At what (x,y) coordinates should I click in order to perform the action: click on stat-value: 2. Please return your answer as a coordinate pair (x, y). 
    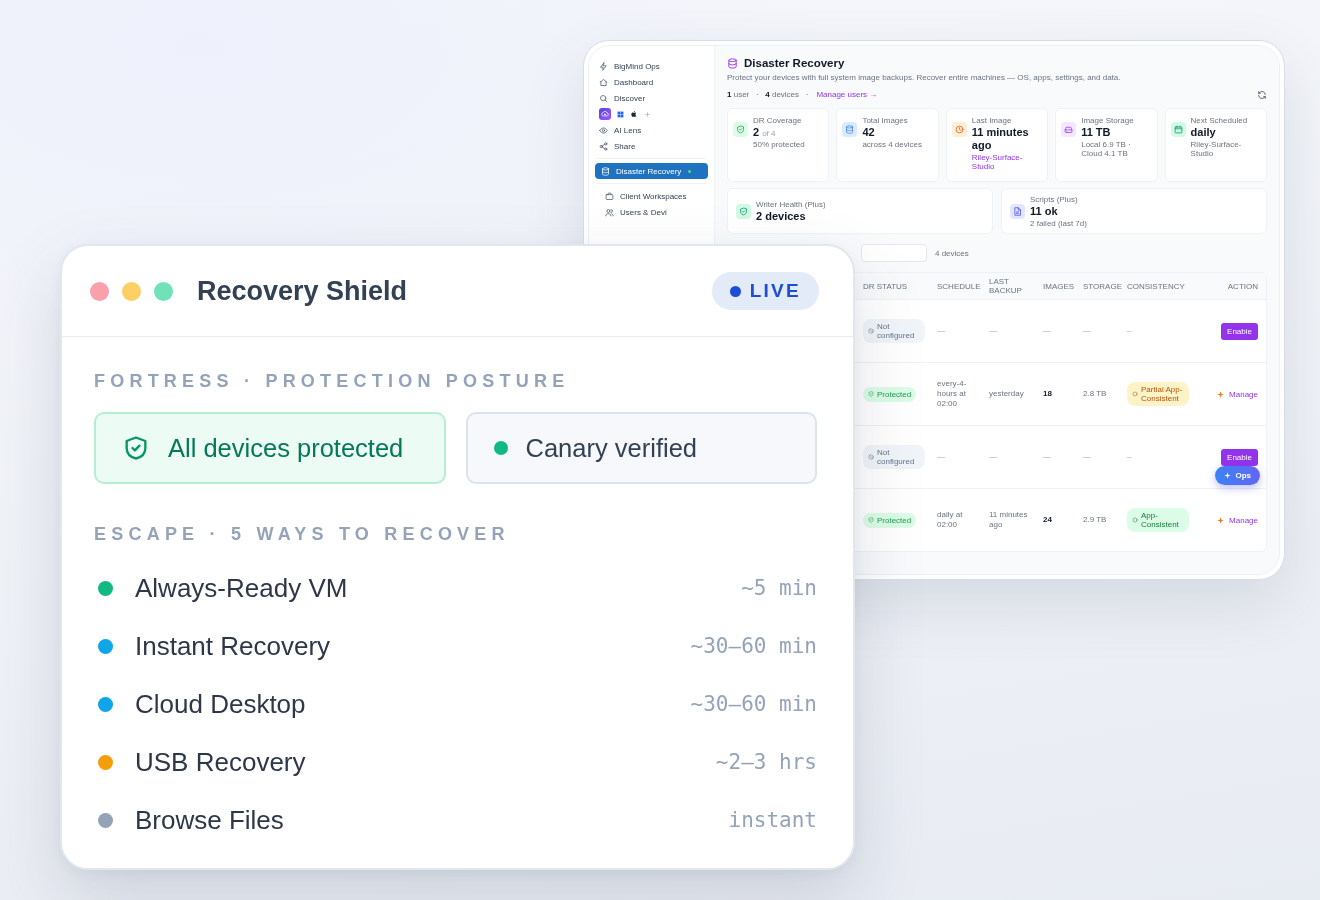
    Looking at the image, I should click on (756, 132).